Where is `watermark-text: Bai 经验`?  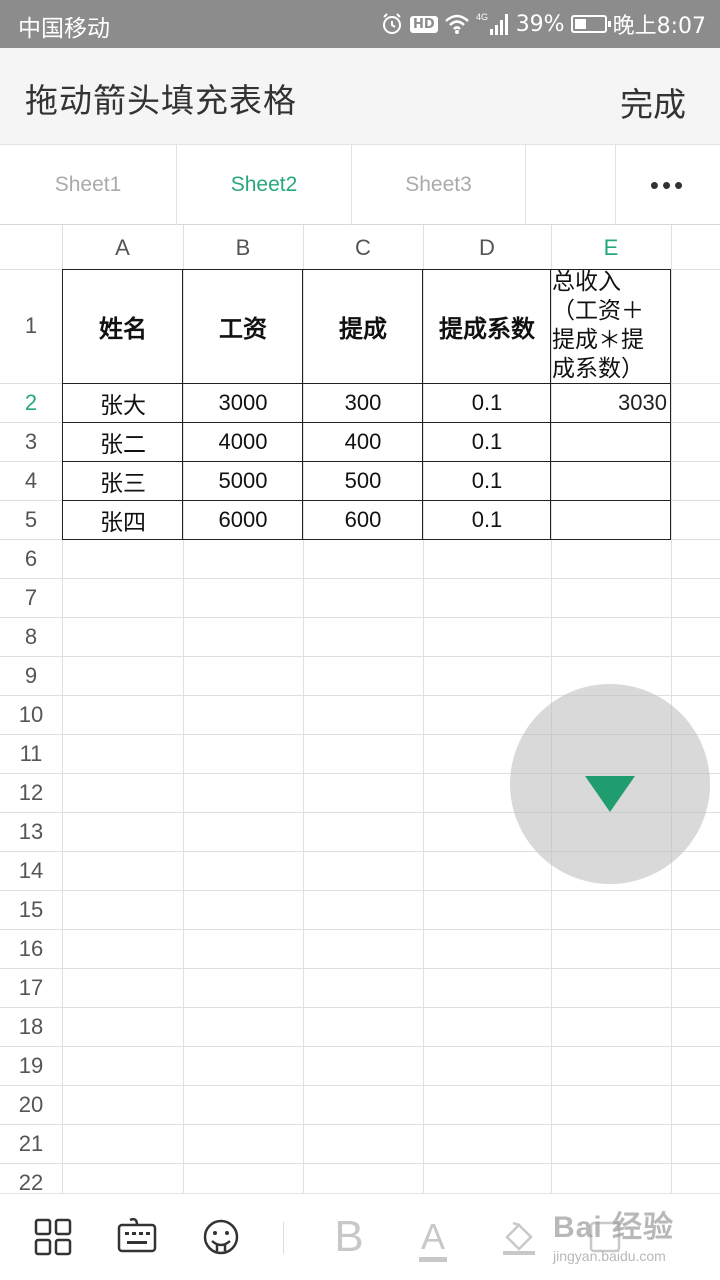 watermark-text: Bai 经验 is located at coordinates (614, 1227).